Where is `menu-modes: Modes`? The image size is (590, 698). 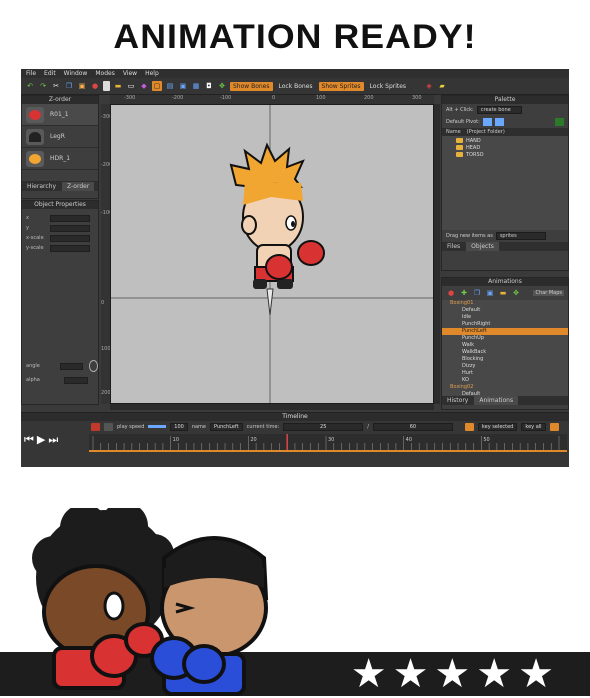
menu-modes: Modes is located at coordinates (104, 73).